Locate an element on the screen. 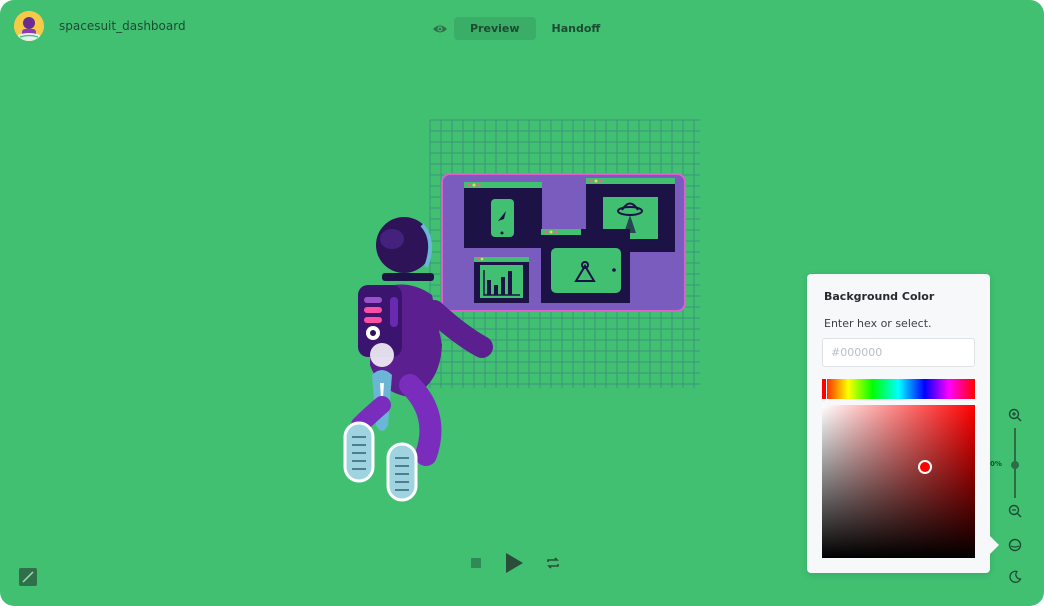 The width and height of the screenshot is (1044, 606). view-mode-nav: Preview Handoff is located at coordinates (521, 28).